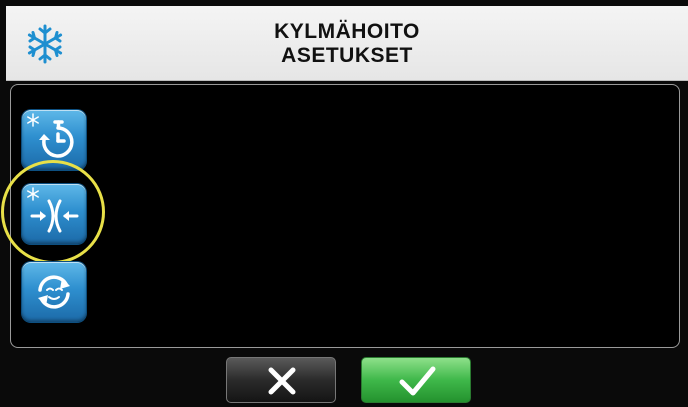  I want to click on cancel-button, so click(281, 380).